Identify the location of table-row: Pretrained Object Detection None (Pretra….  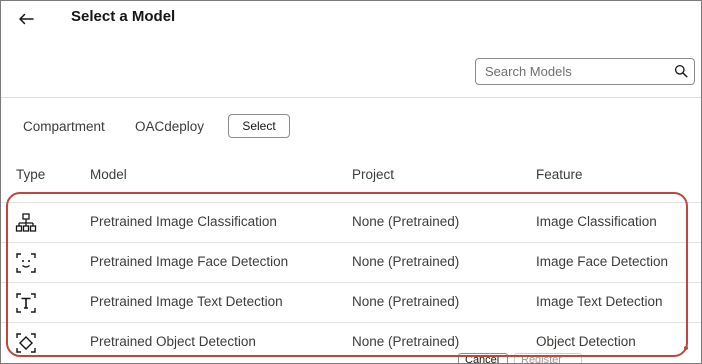
(351, 342).